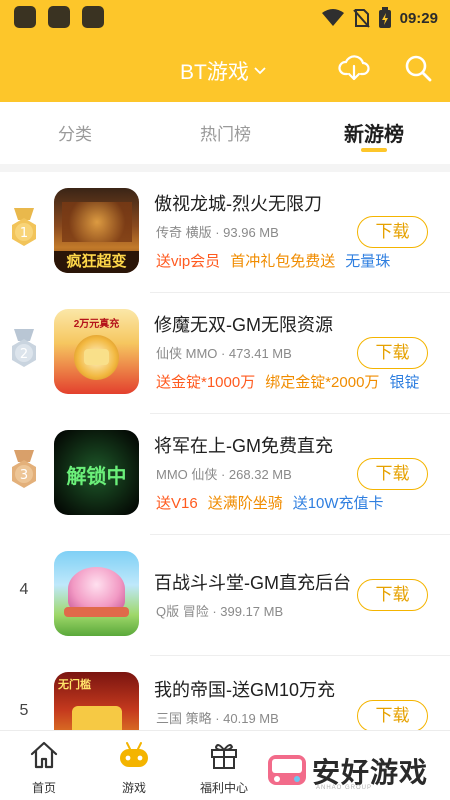  What do you see at coordinates (24, 354) in the screenshot?
I see `rank-number: 2` at bounding box center [24, 354].